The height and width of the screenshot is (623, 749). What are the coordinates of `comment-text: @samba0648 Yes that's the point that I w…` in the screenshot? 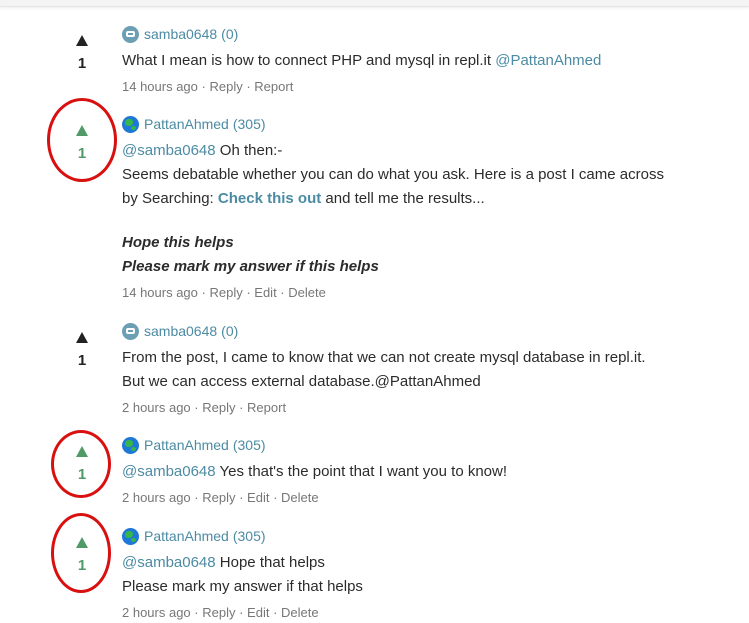 It's located at (315, 471).